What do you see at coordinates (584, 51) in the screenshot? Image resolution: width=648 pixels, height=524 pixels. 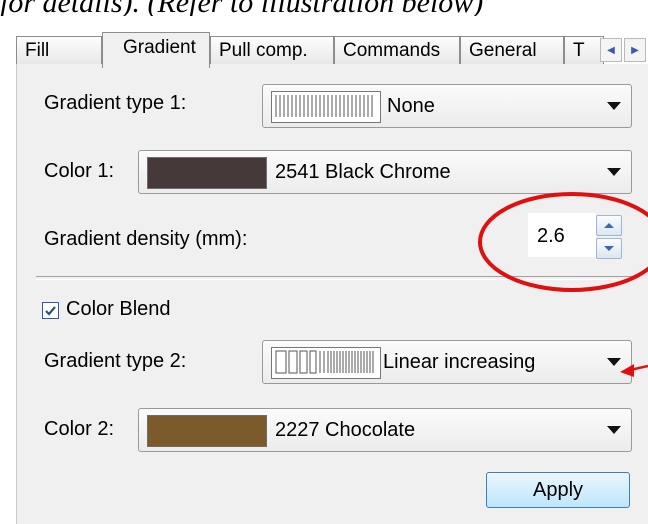 I see `tab-truncated: T` at bounding box center [584, 51].